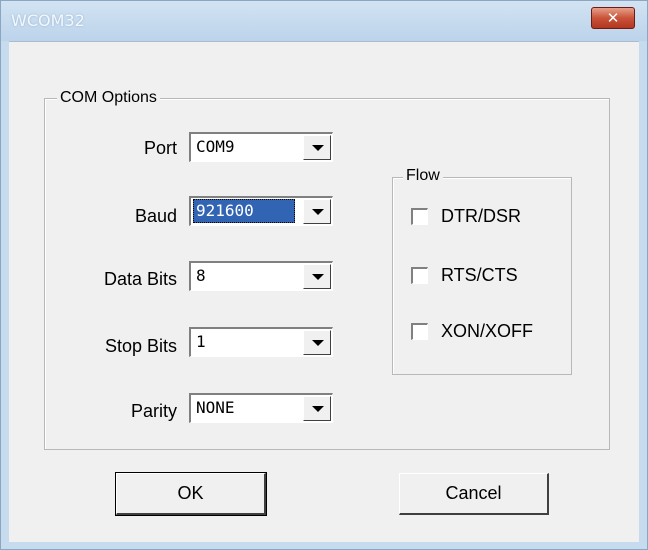  I want to click on close-icon: ✕, so click(613, 18).